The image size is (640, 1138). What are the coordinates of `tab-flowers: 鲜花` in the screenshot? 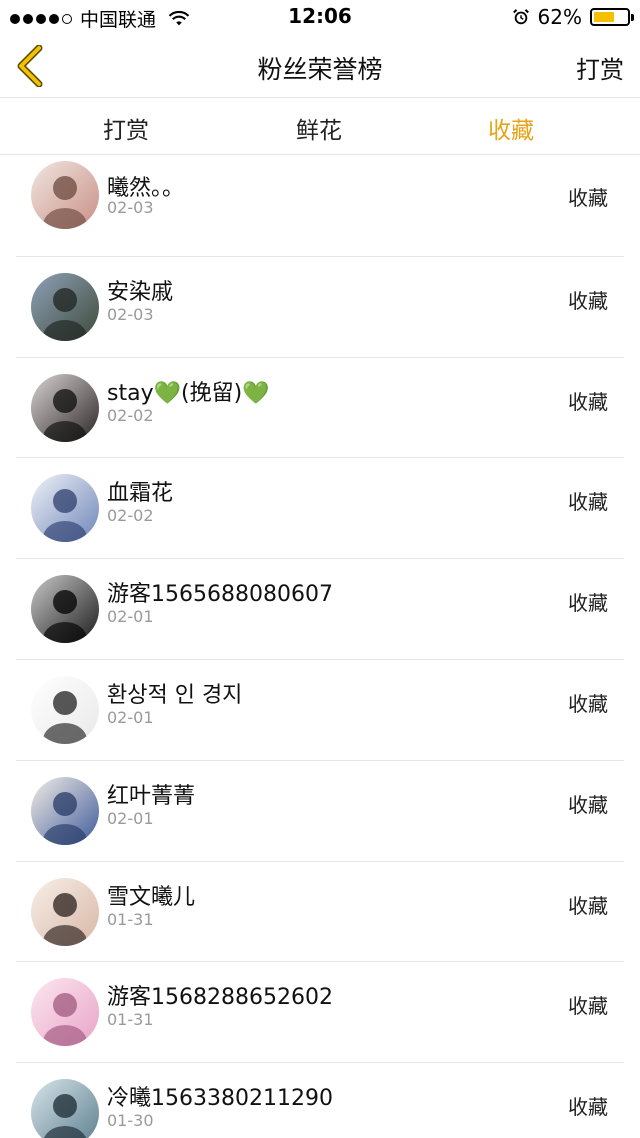 It's located at (319, 128).